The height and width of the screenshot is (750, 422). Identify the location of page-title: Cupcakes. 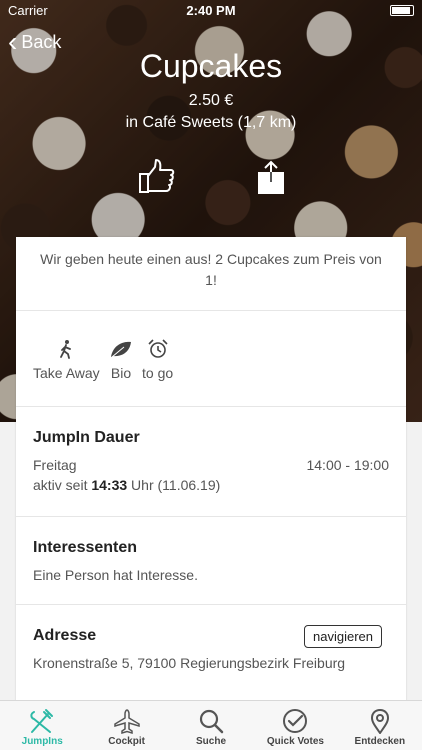
(211, 66).